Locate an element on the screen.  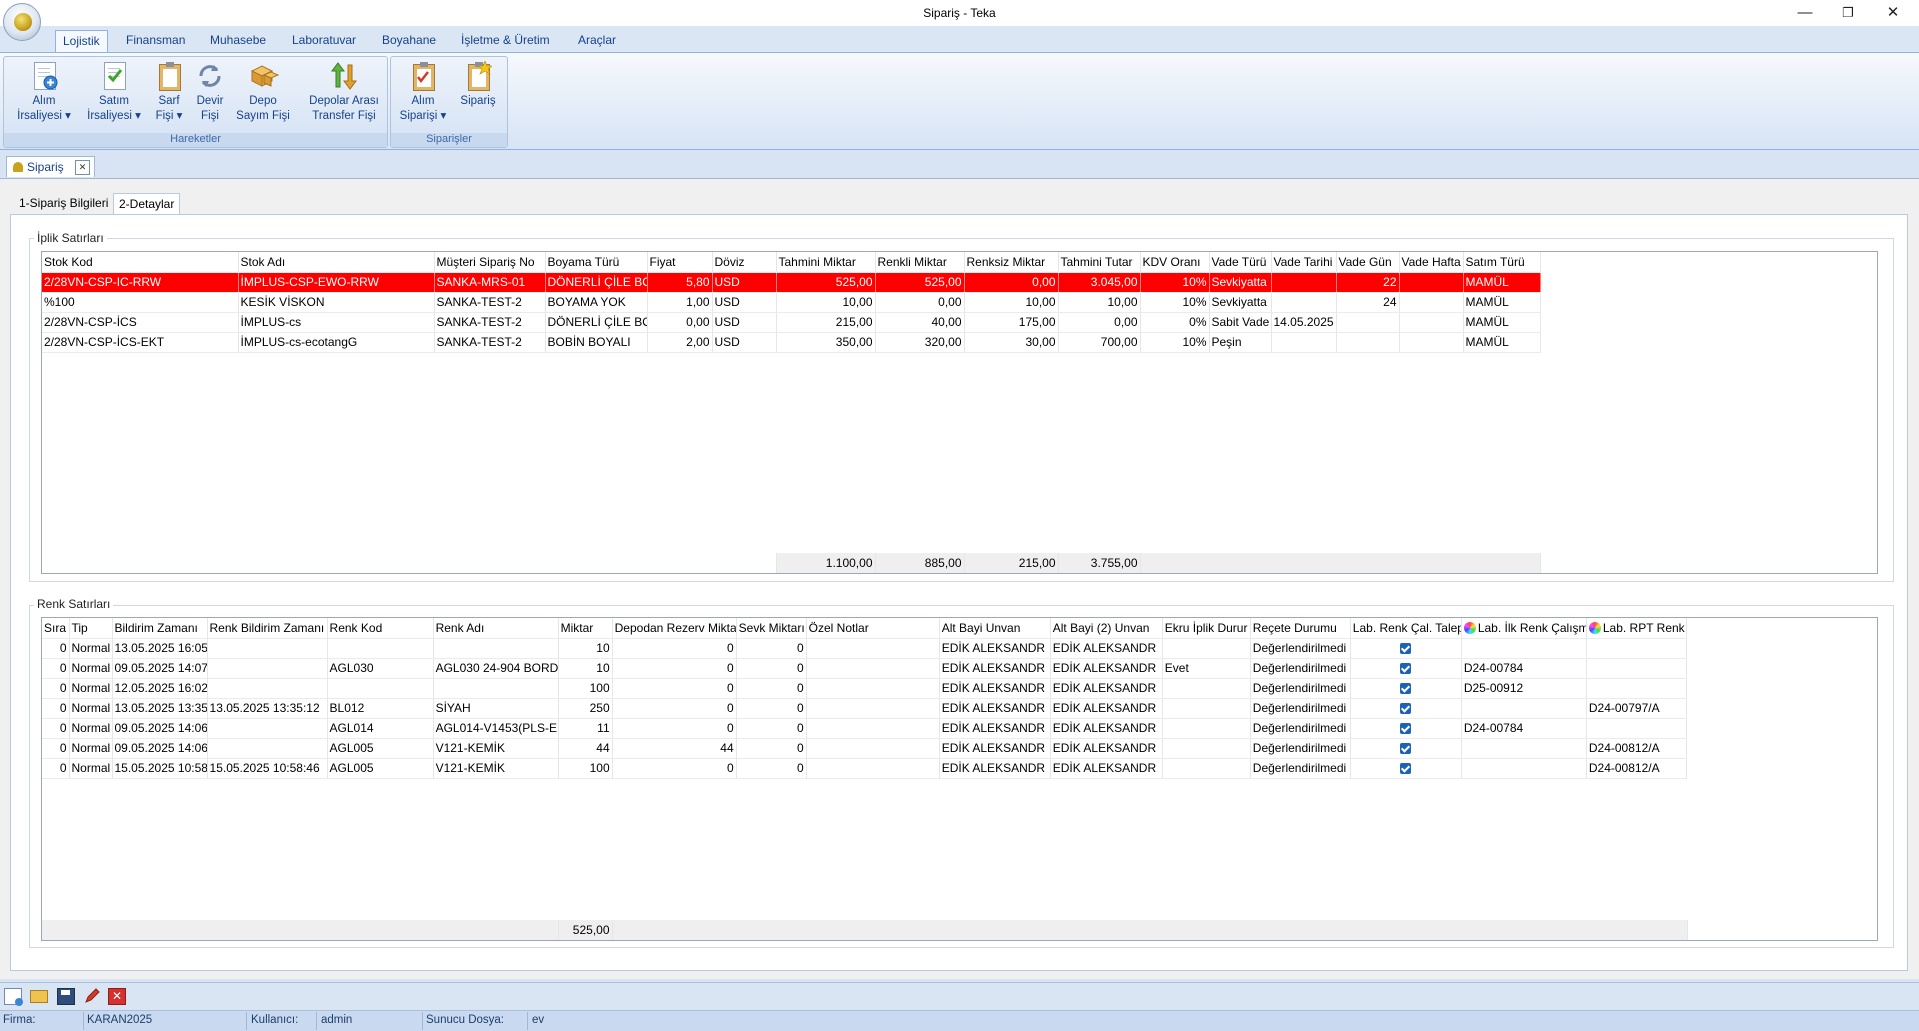
table-cell: 2/28VN-CSP-IC-RRW is located at coordinates (140, 282).